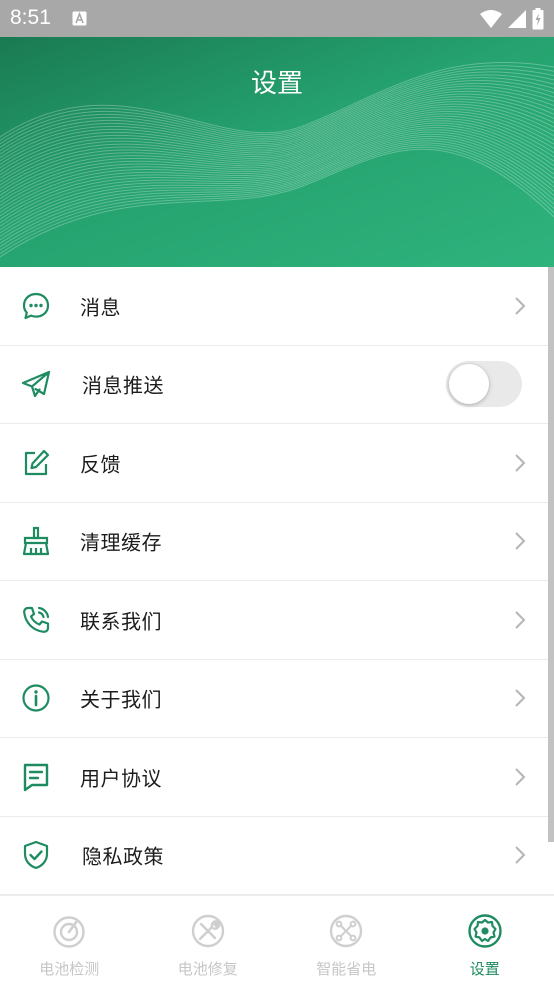  I want to click on scrollbar, so click(551, 554).